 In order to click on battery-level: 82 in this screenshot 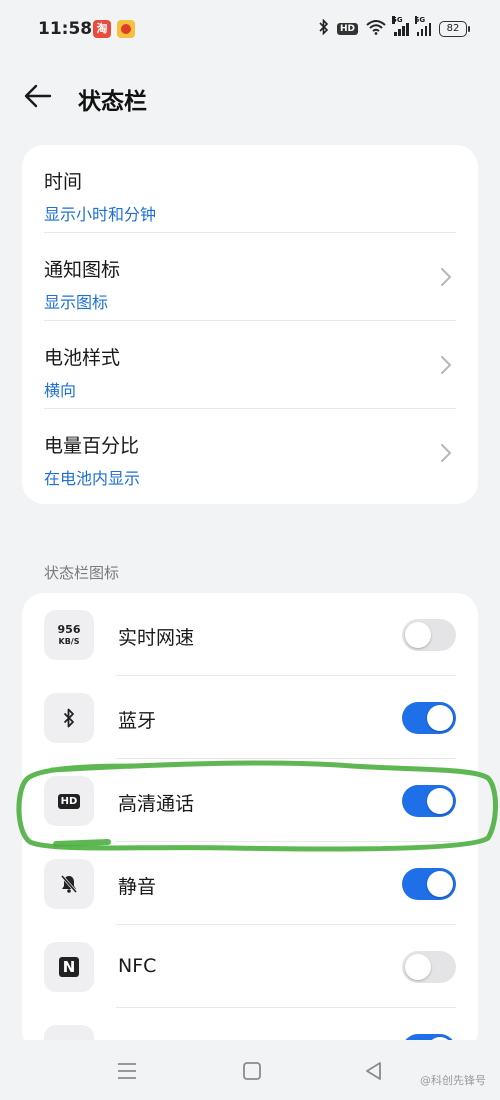, I will do `click(453, 29)`.